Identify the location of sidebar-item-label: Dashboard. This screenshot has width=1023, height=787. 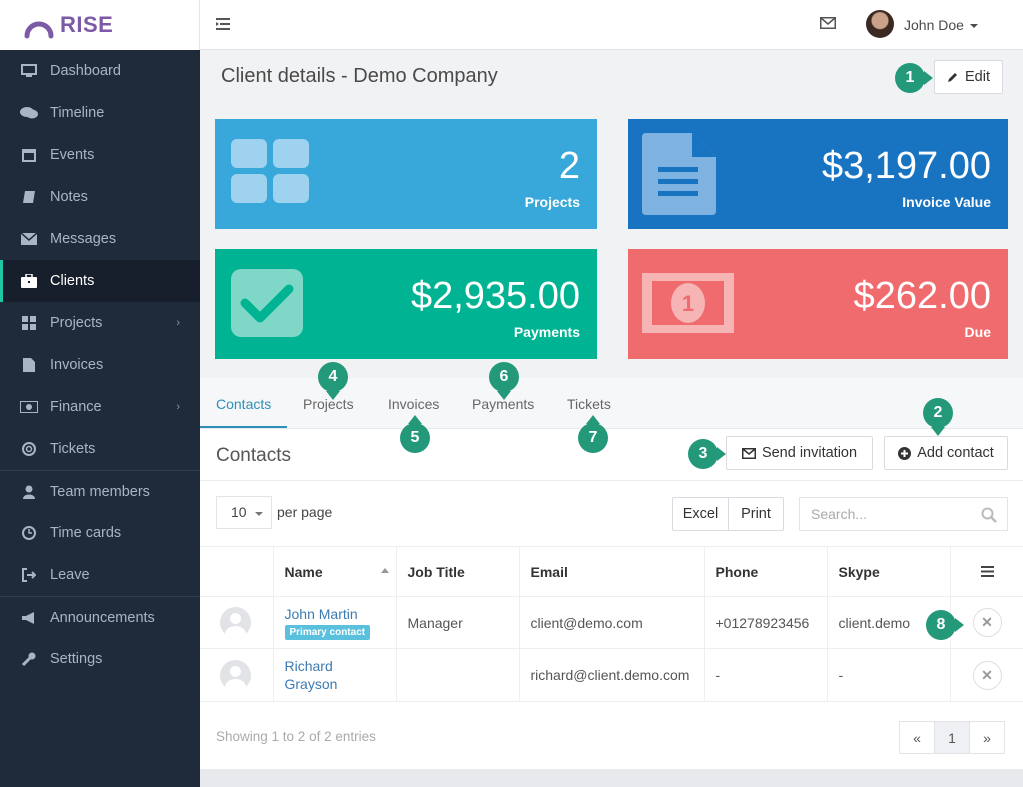
(85, 71).